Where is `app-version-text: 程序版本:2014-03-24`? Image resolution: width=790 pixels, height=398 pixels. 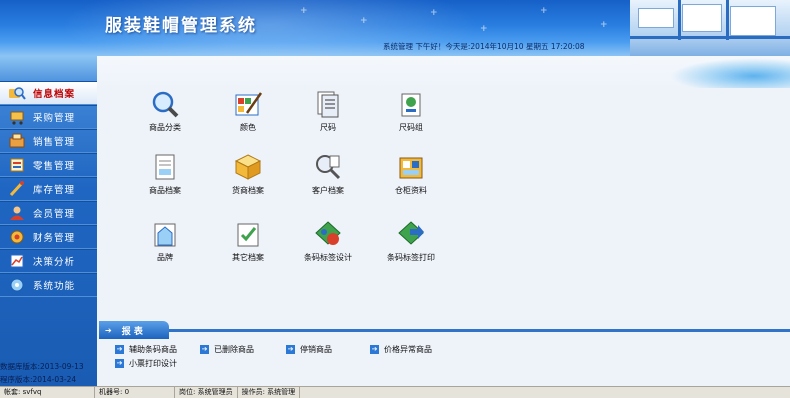
app-version-text: 程序版本:2014-03-24 is located at coordinates (38, 379).